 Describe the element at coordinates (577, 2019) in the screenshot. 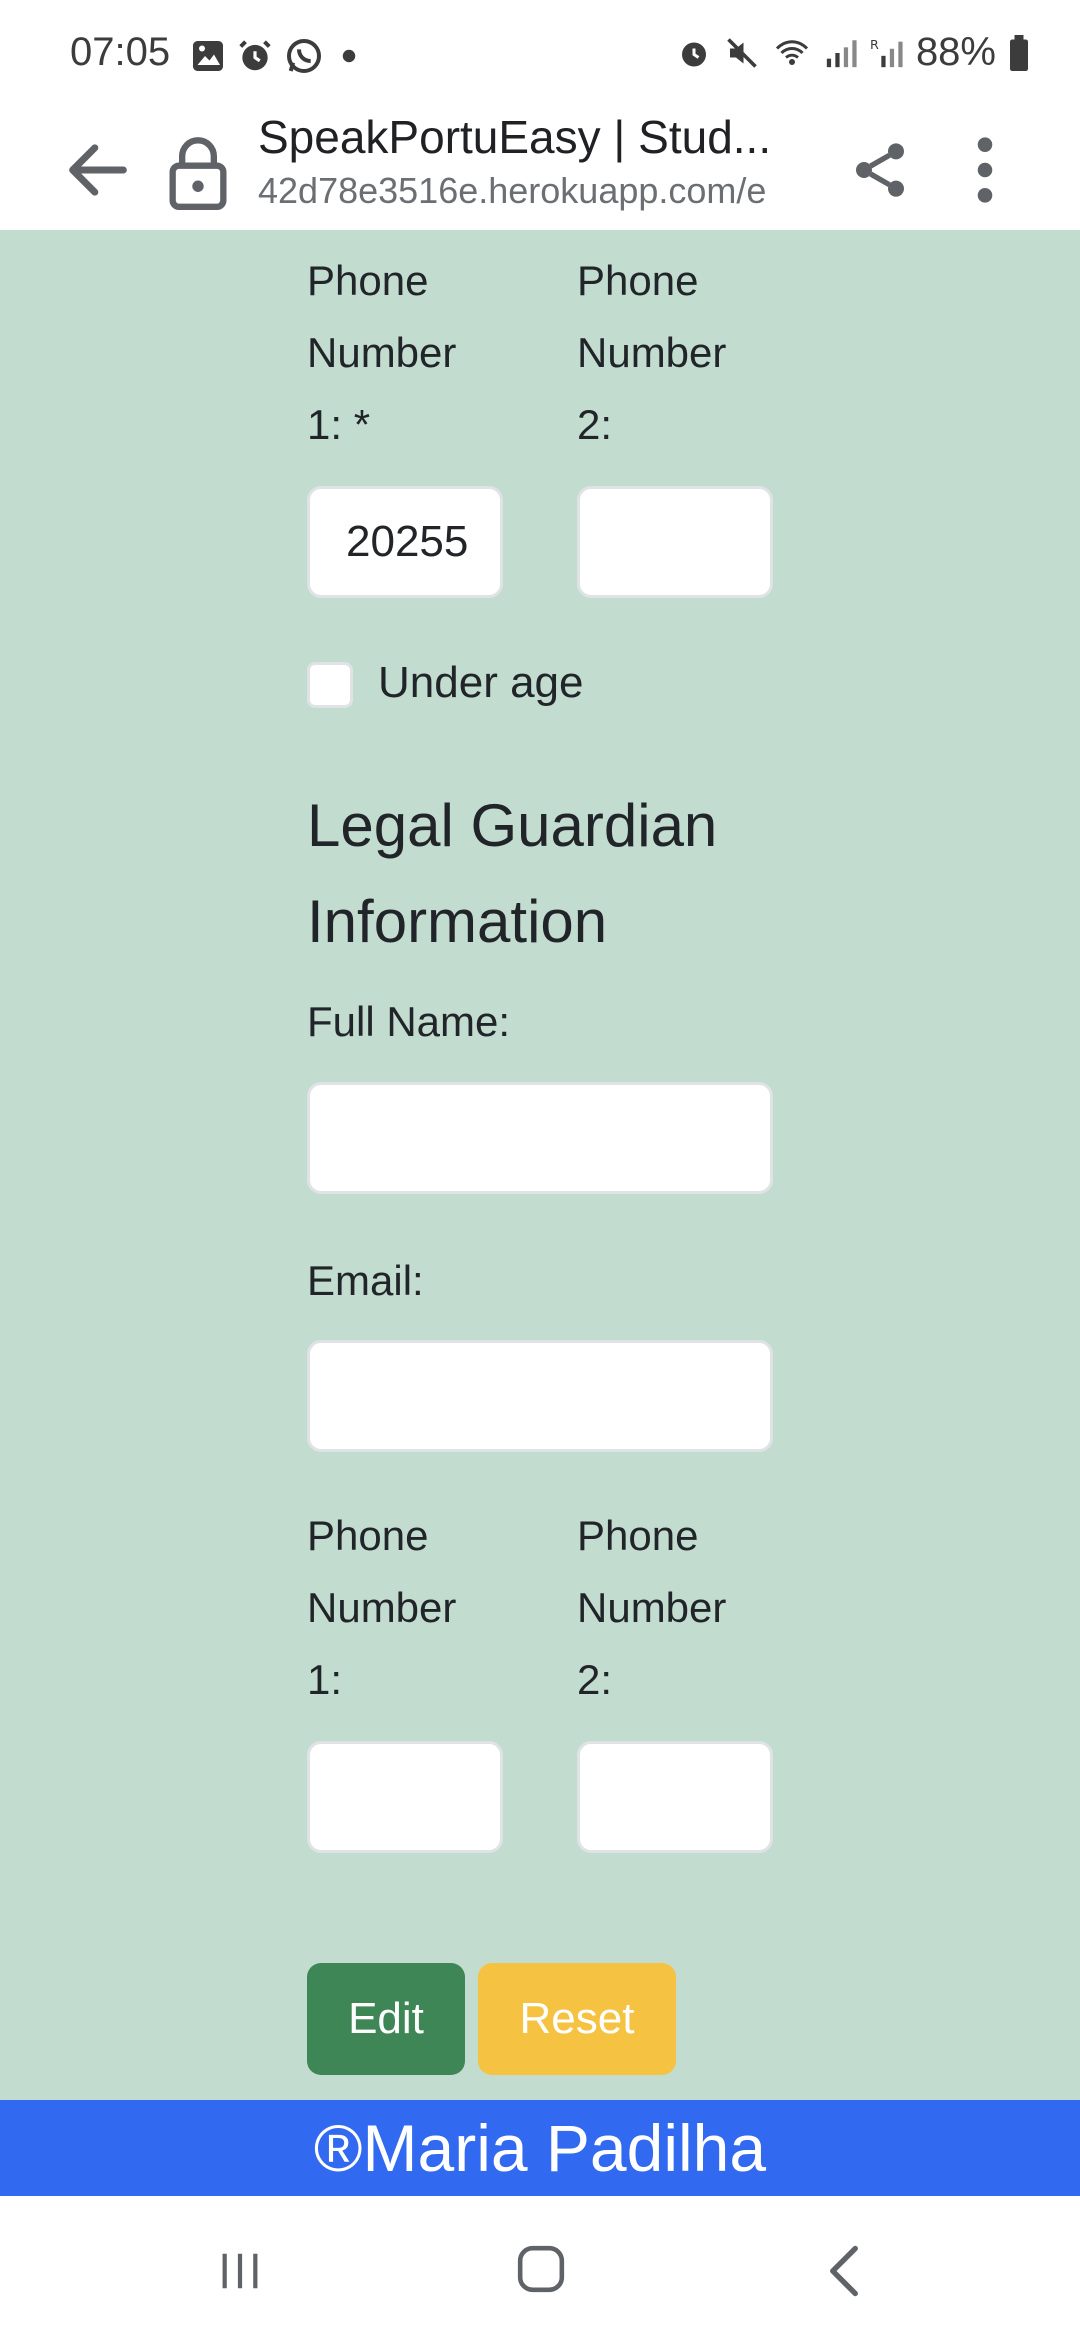

I see `reset-button: Reset` at that location.